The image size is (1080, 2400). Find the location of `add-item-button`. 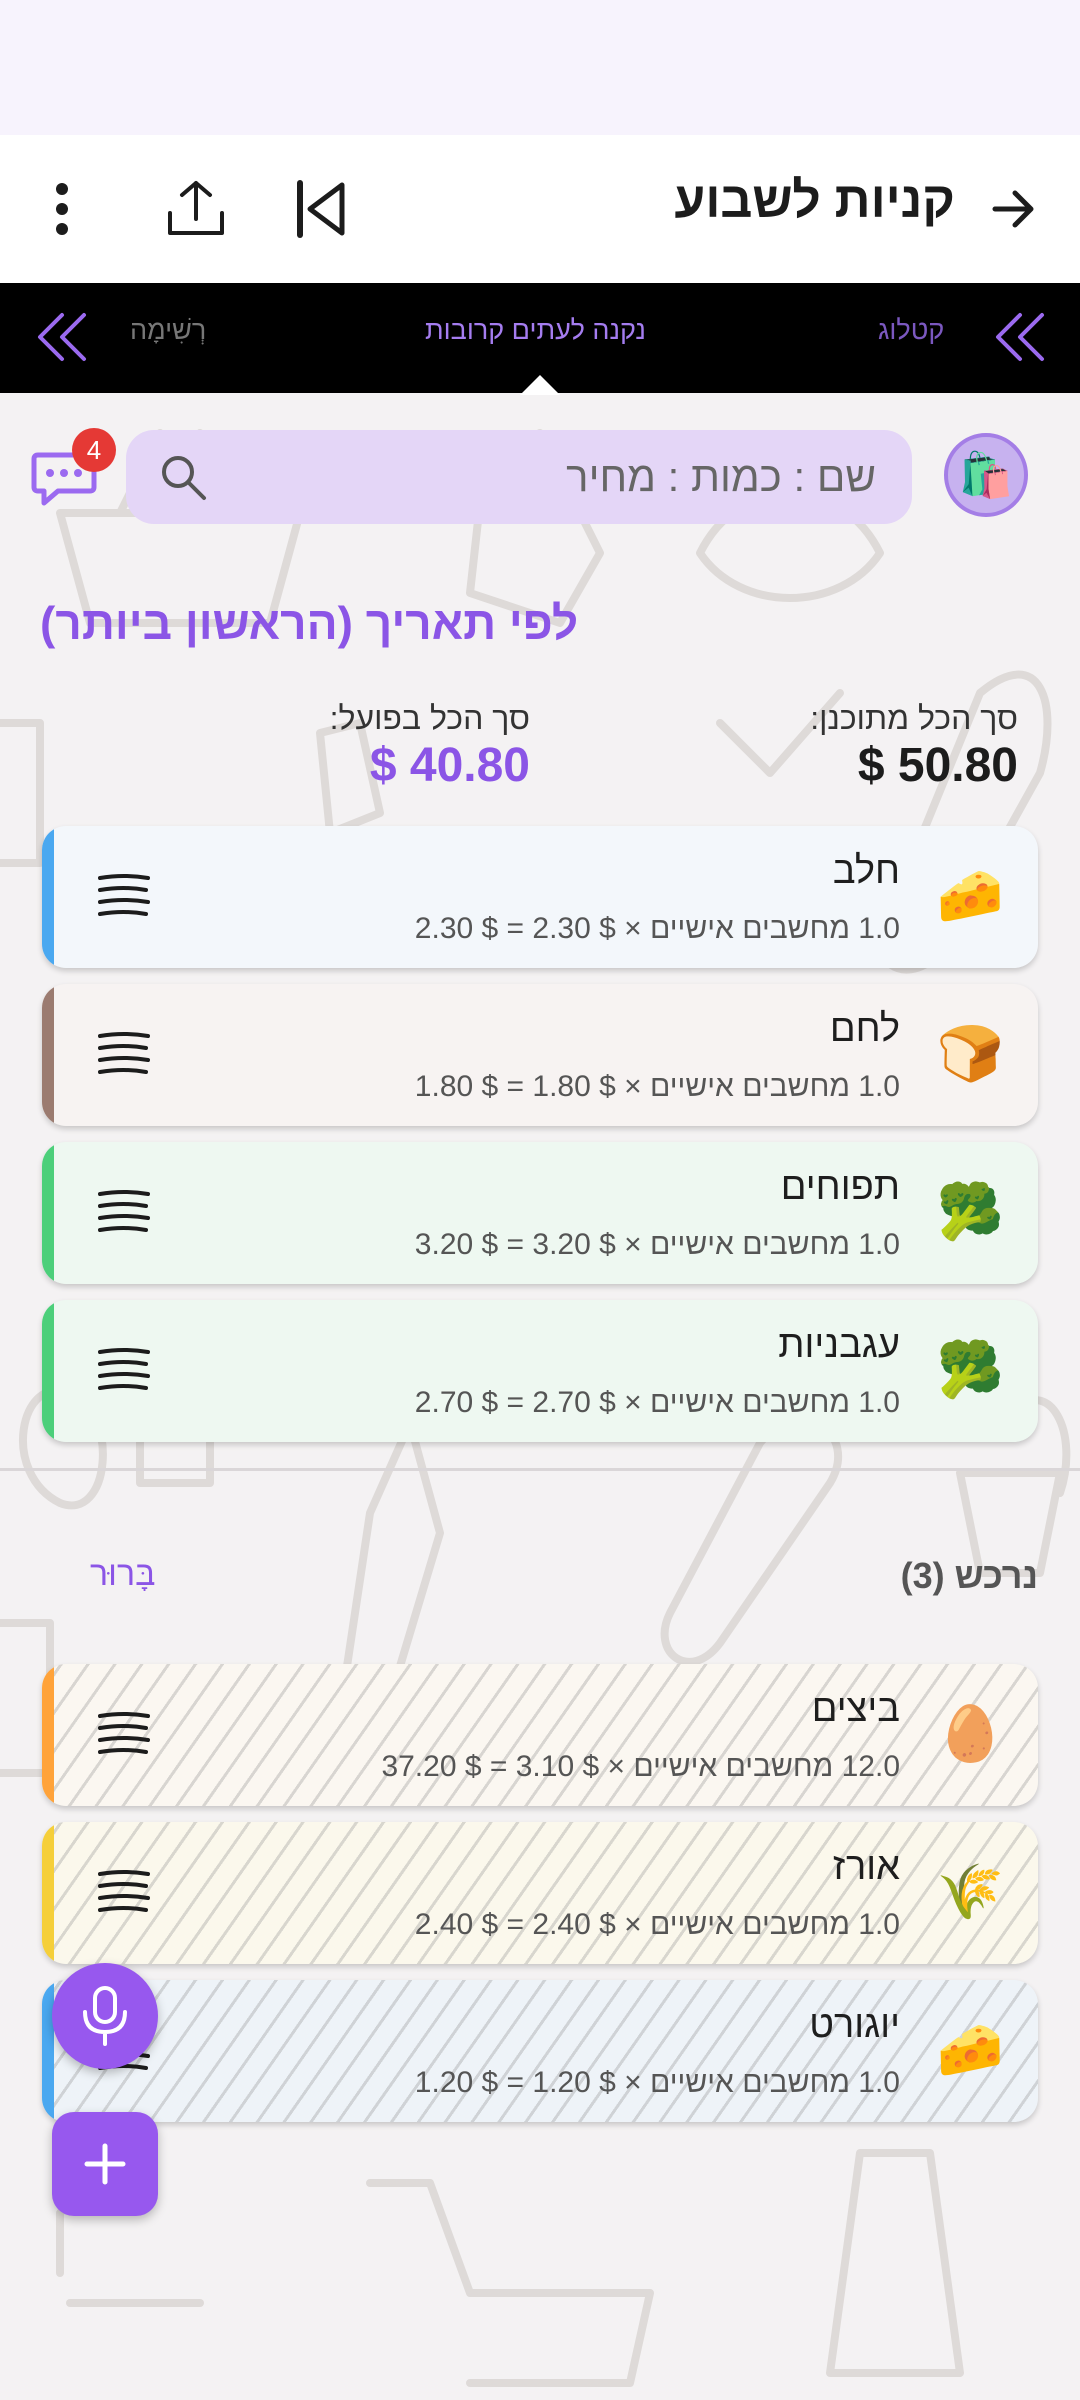

add-item-button is located at coordinates (105, 2164).